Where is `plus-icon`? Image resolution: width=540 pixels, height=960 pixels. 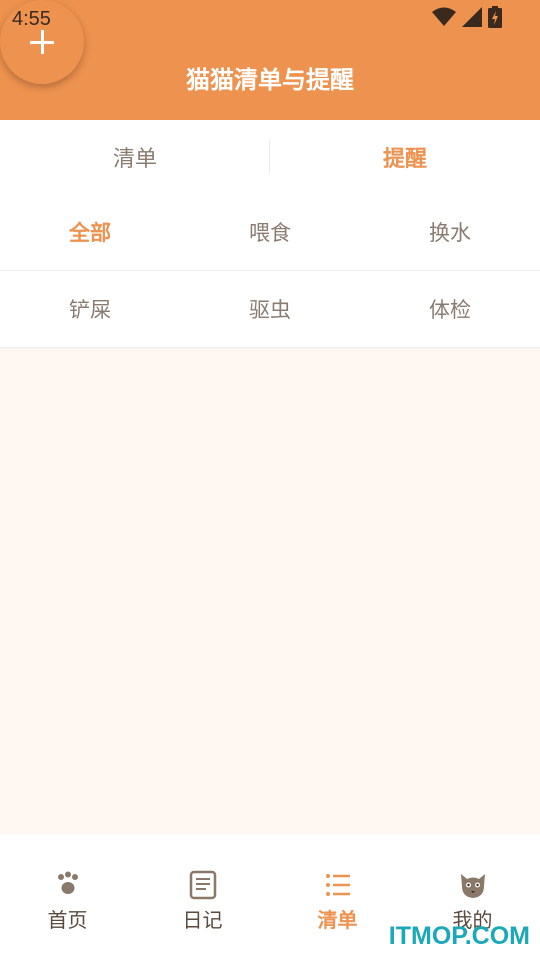
plus-icon is located at coordinates (42, 42).